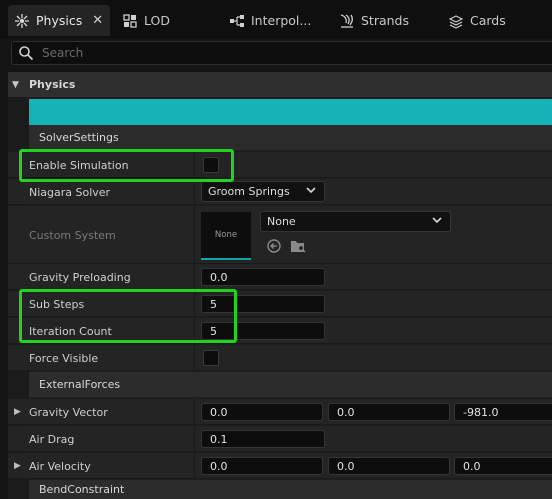 The height and width of the screenshot is (499, 552). Describe the element at coordinates (60, 466) in the screenshot. I see `air-velocity-label: Air Velocity` at that location.